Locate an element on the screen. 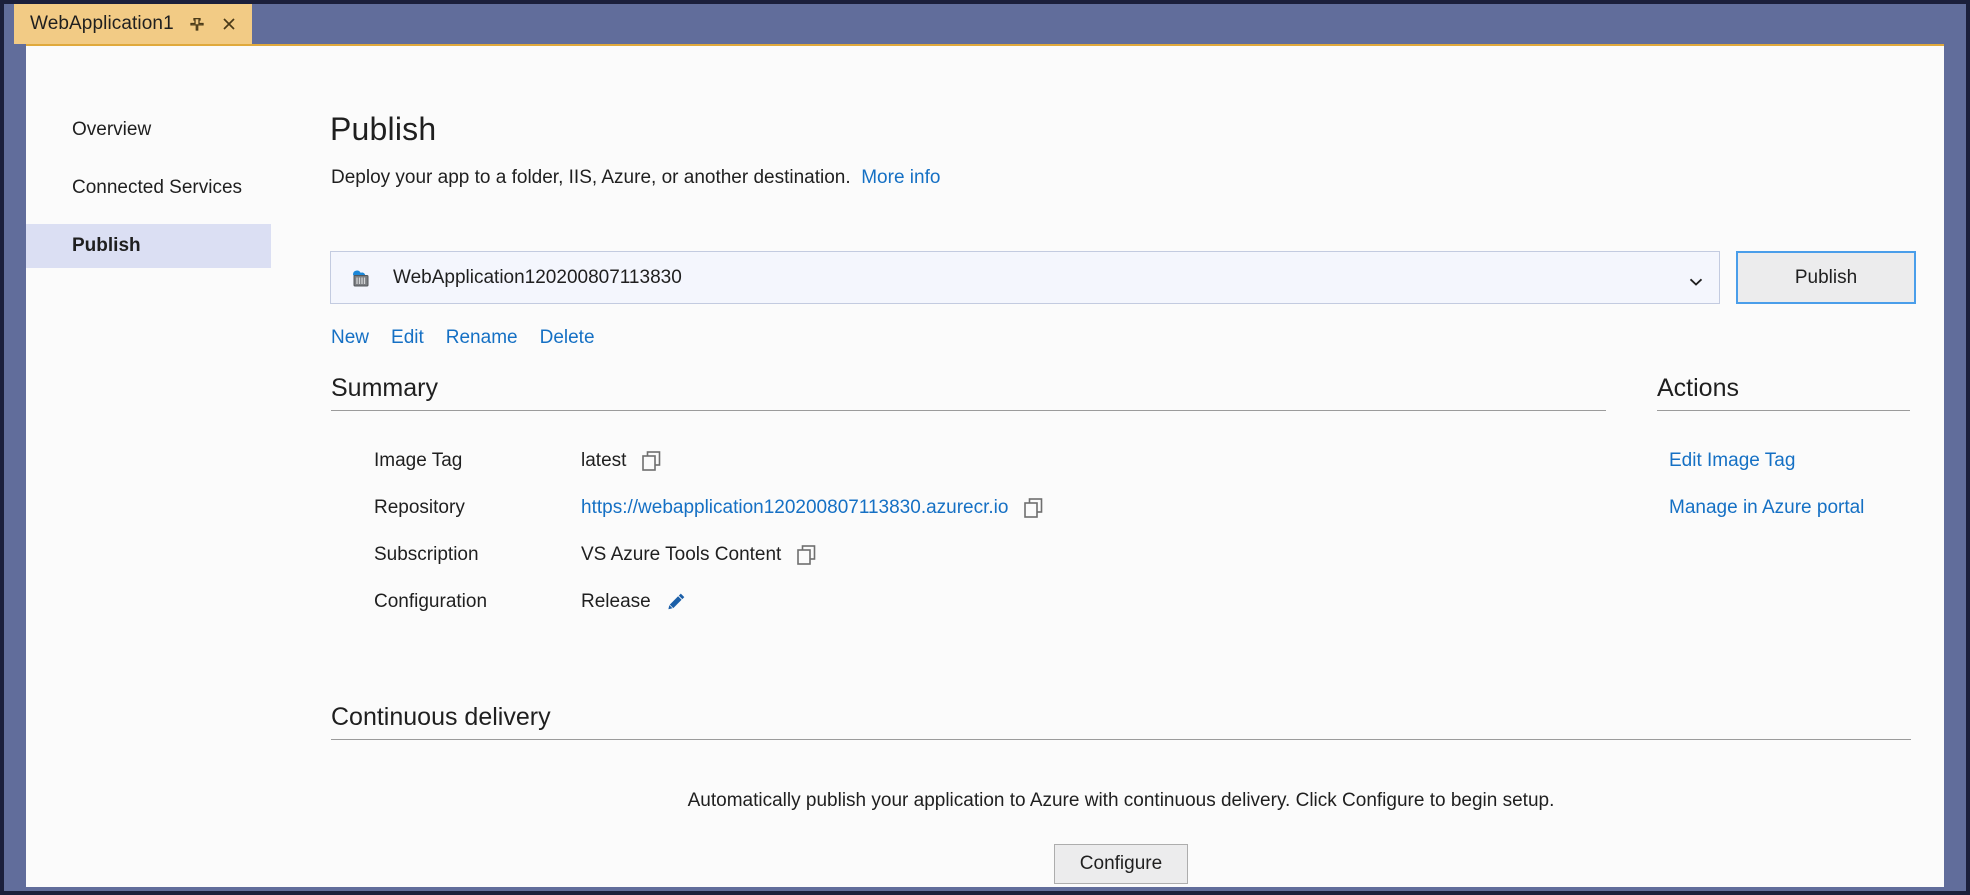 The image size is (1970, 895). sidebar-item-label: Connected Services is located at coordinates (157, 187).